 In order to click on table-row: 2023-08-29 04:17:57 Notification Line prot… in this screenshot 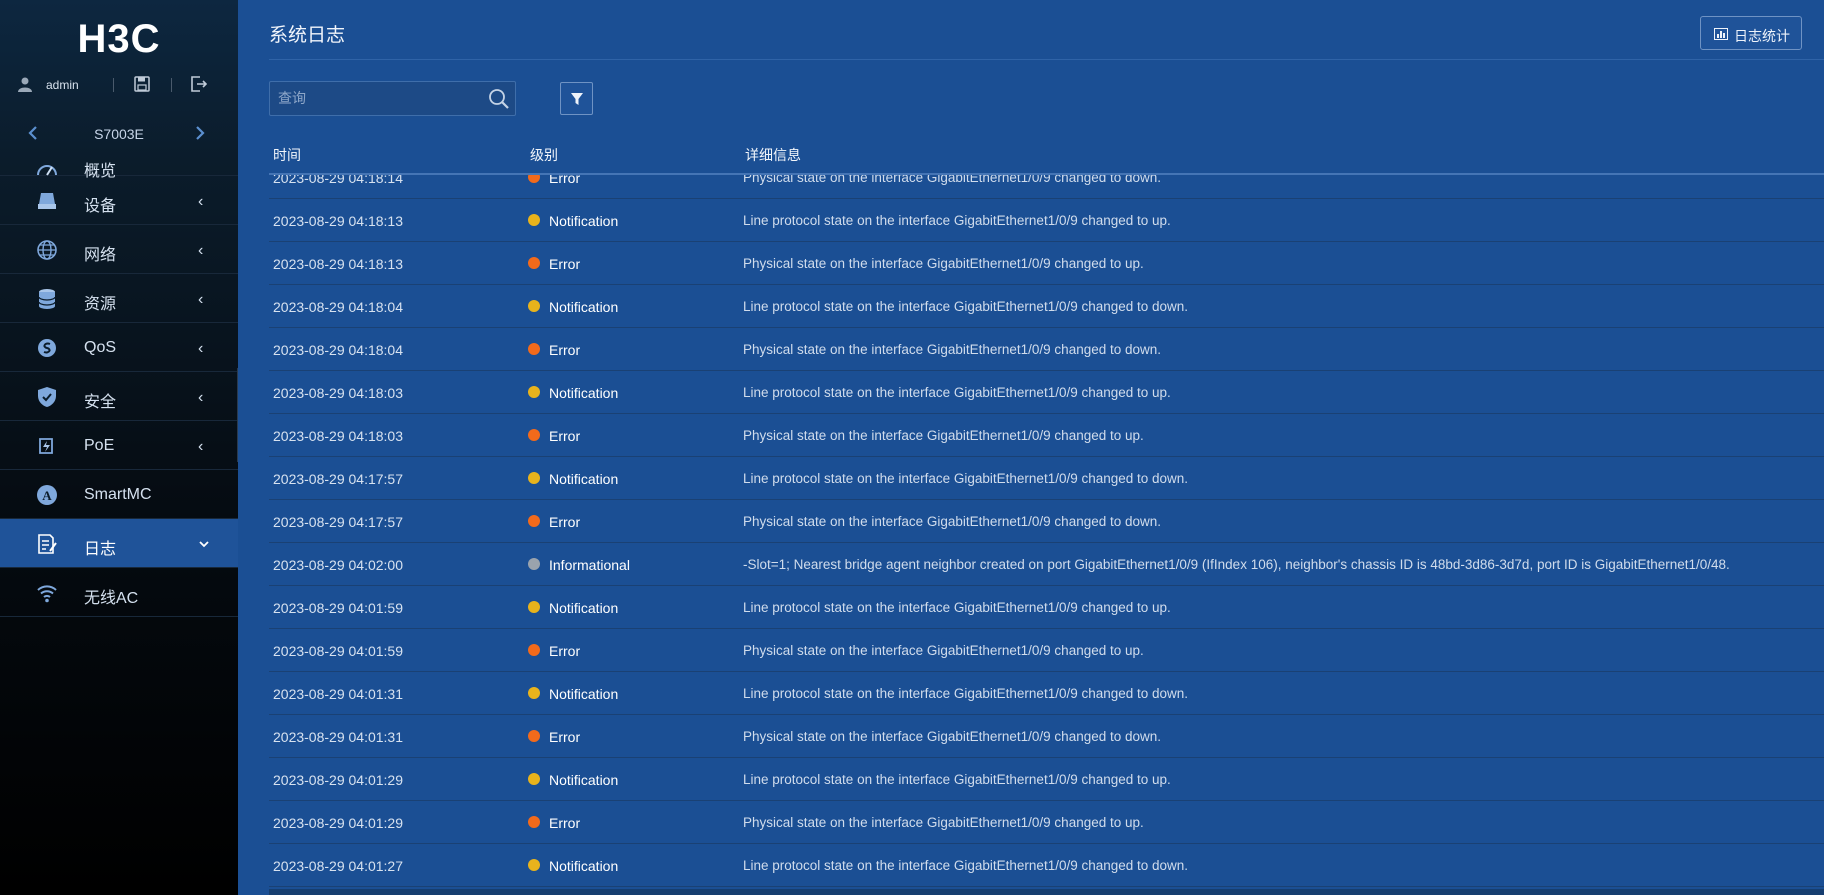, I will do `click(1046, 478)`.